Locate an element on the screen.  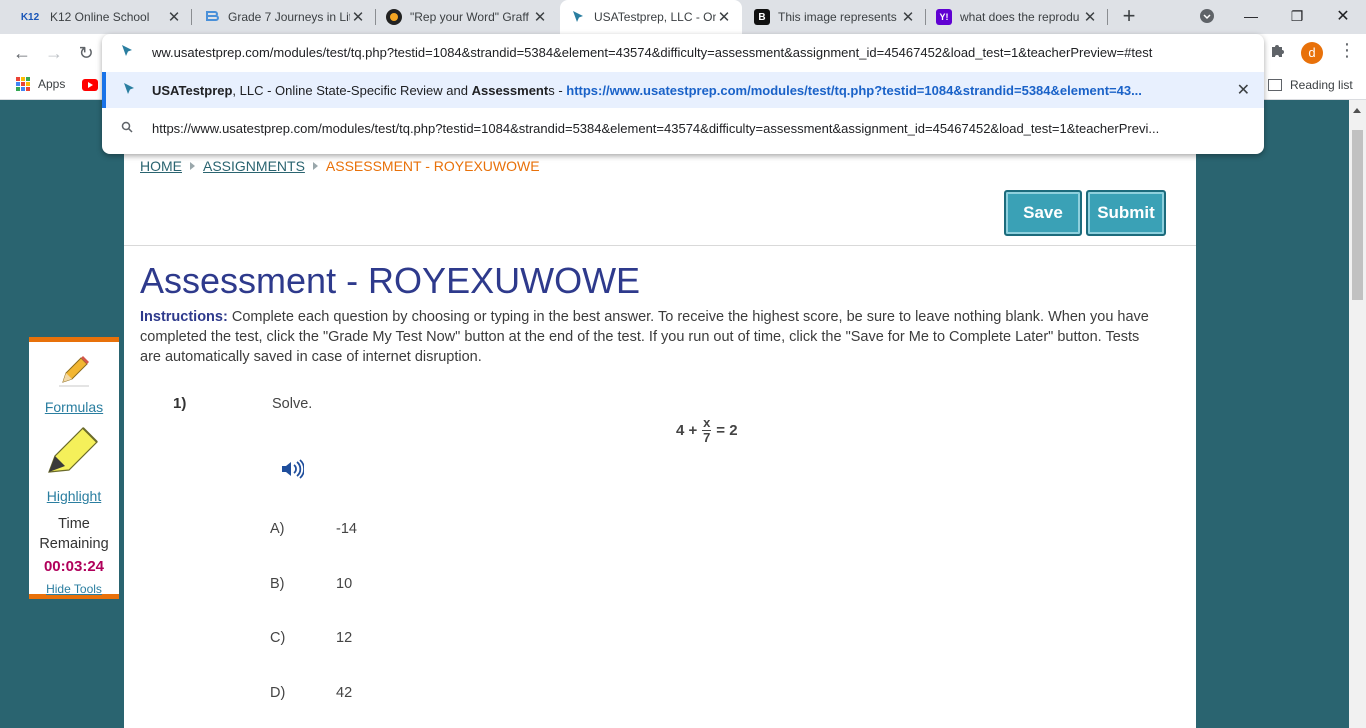
formulas-link: Formulas is located at coordinates (74, 407).